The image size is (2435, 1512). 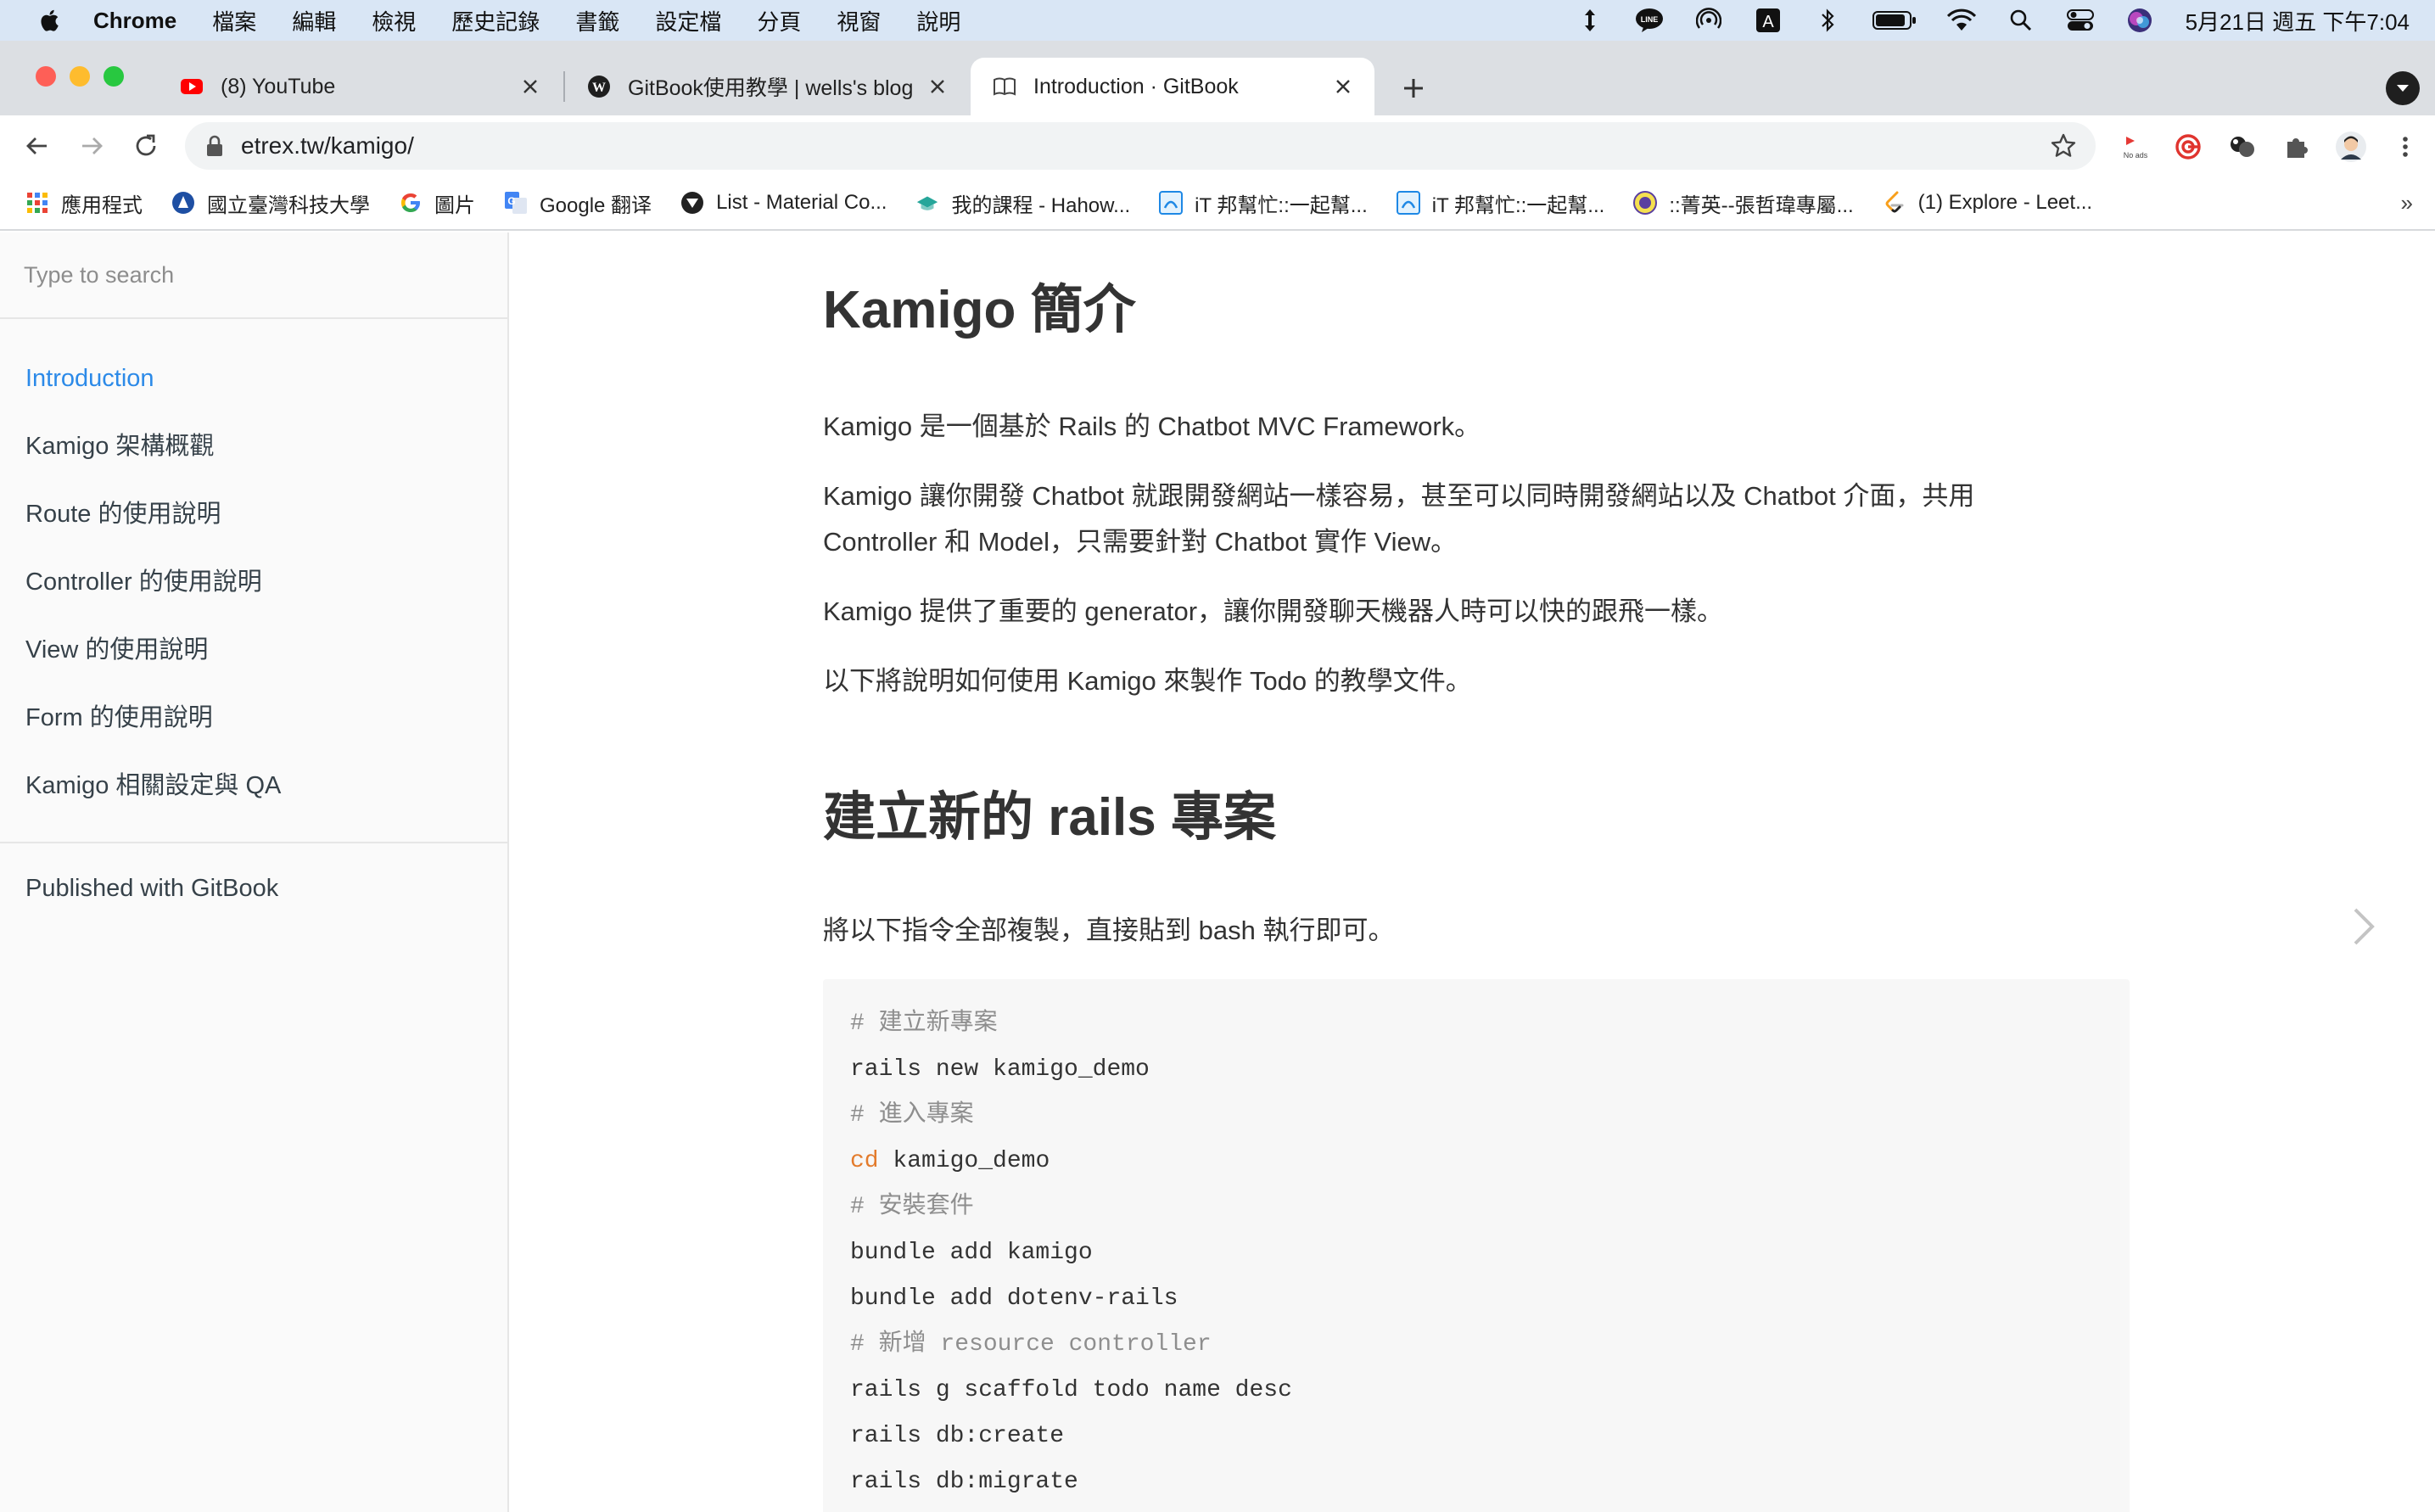 I want to click on profile-avatar-button, so click(x=2351, y=147).